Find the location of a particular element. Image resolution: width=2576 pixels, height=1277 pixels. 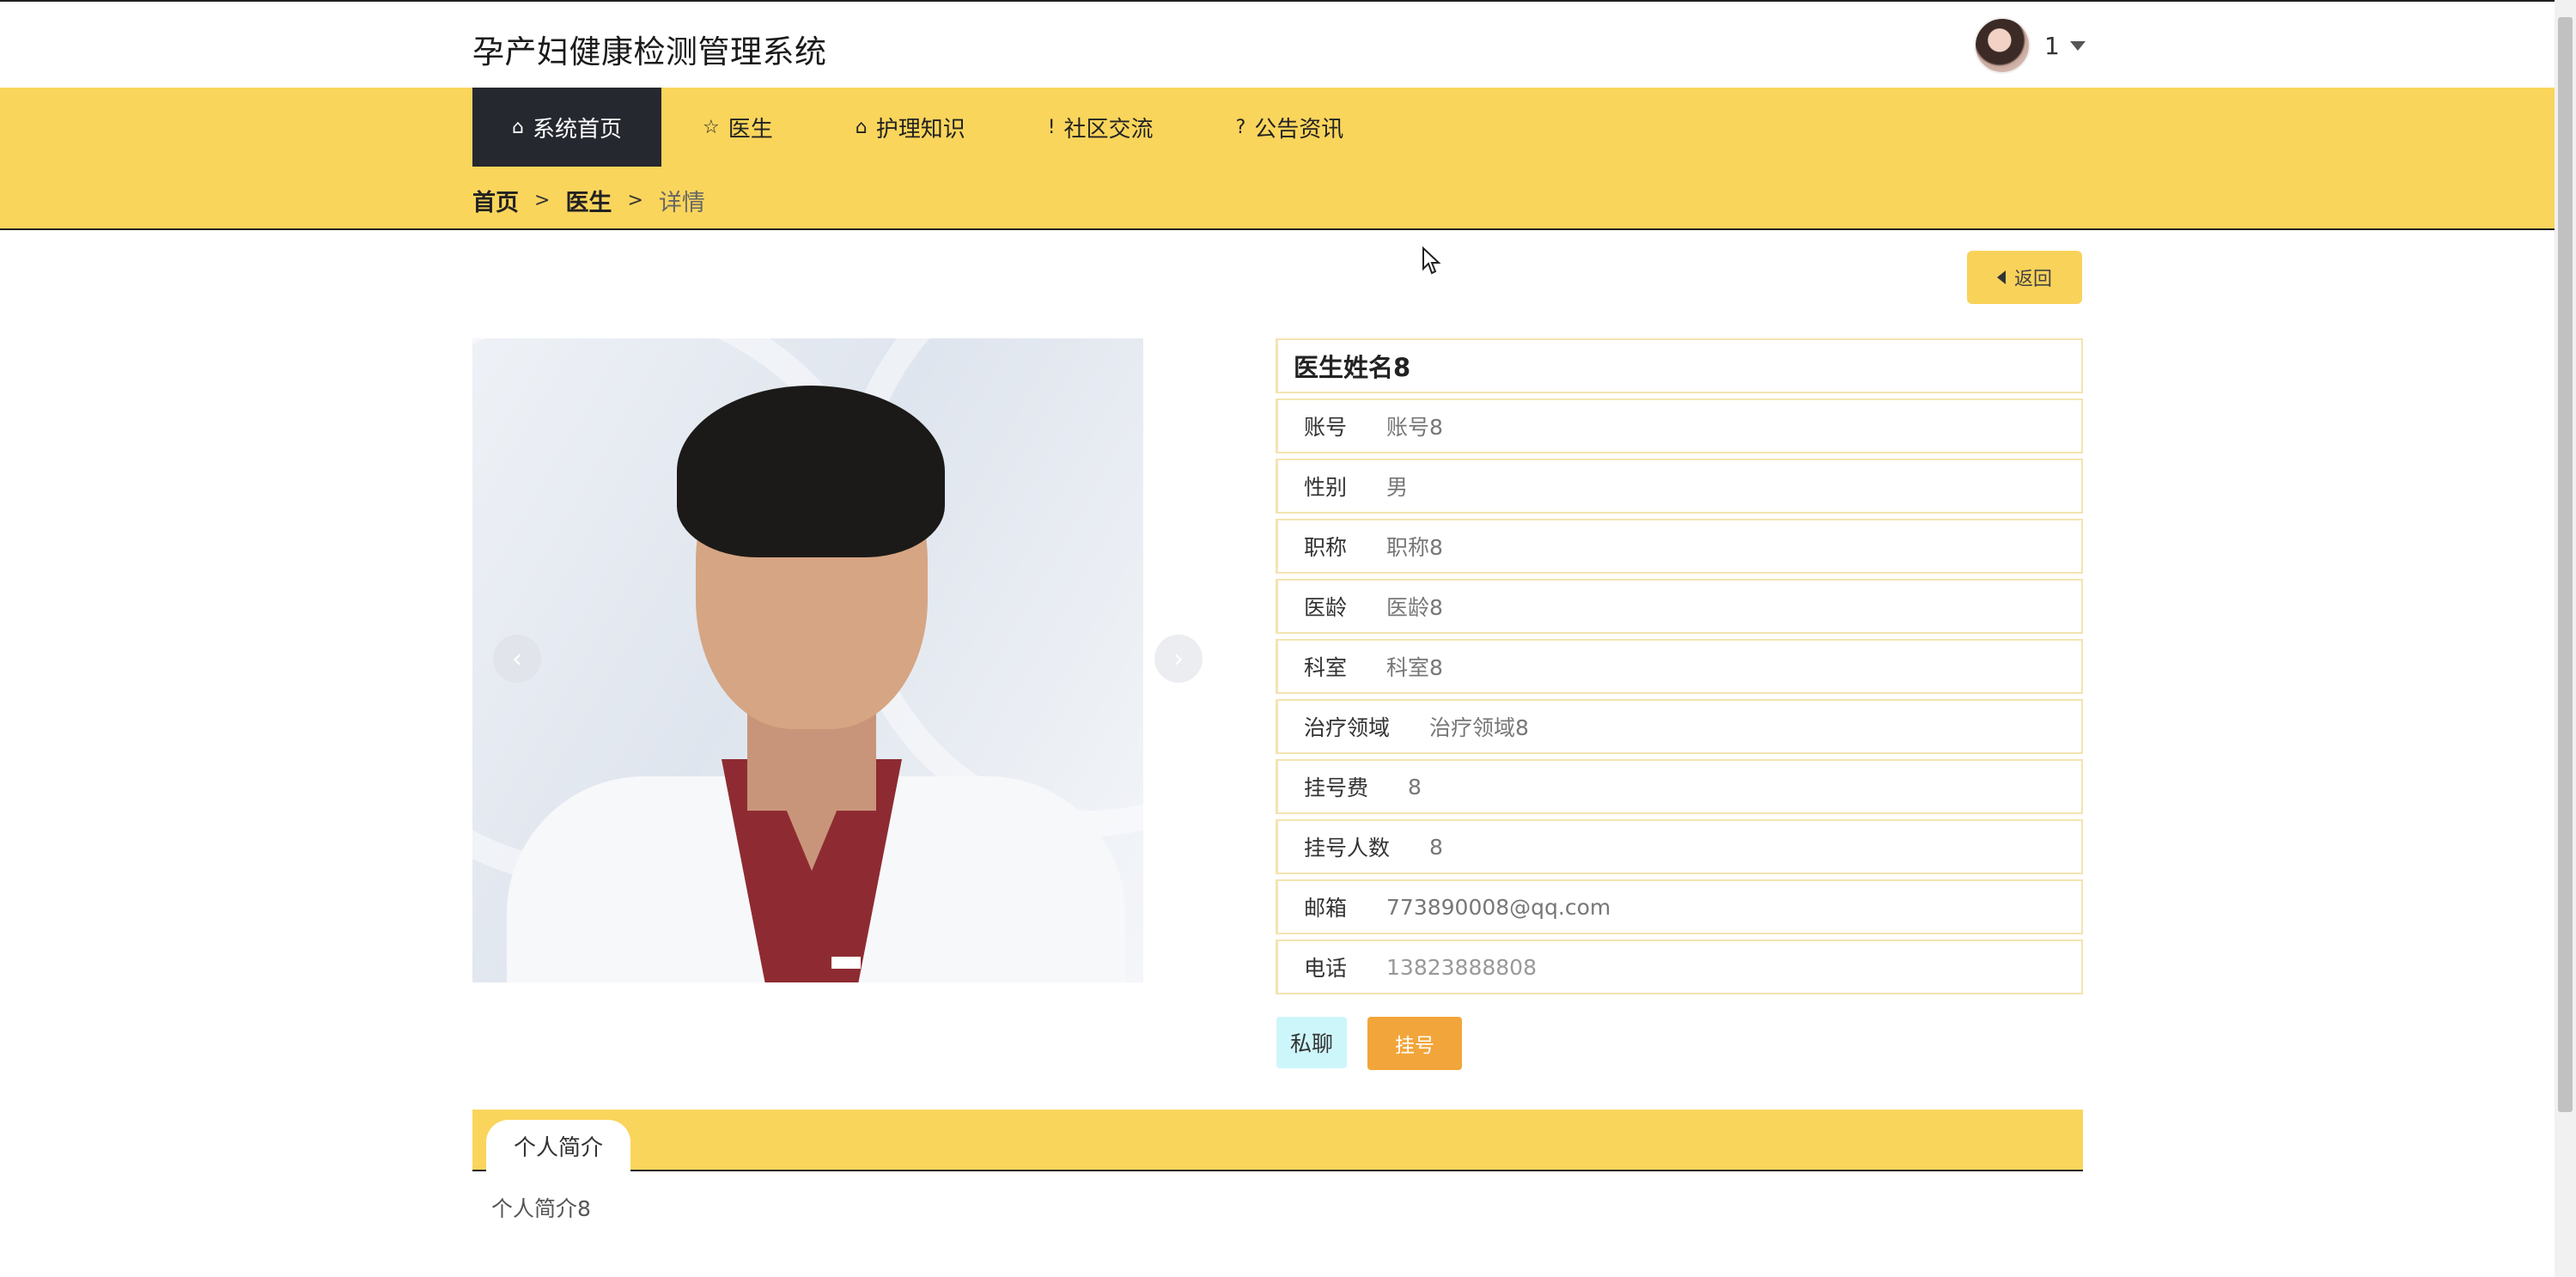

carousel-prev-button: ‹ is located at coordinates (517, 659).